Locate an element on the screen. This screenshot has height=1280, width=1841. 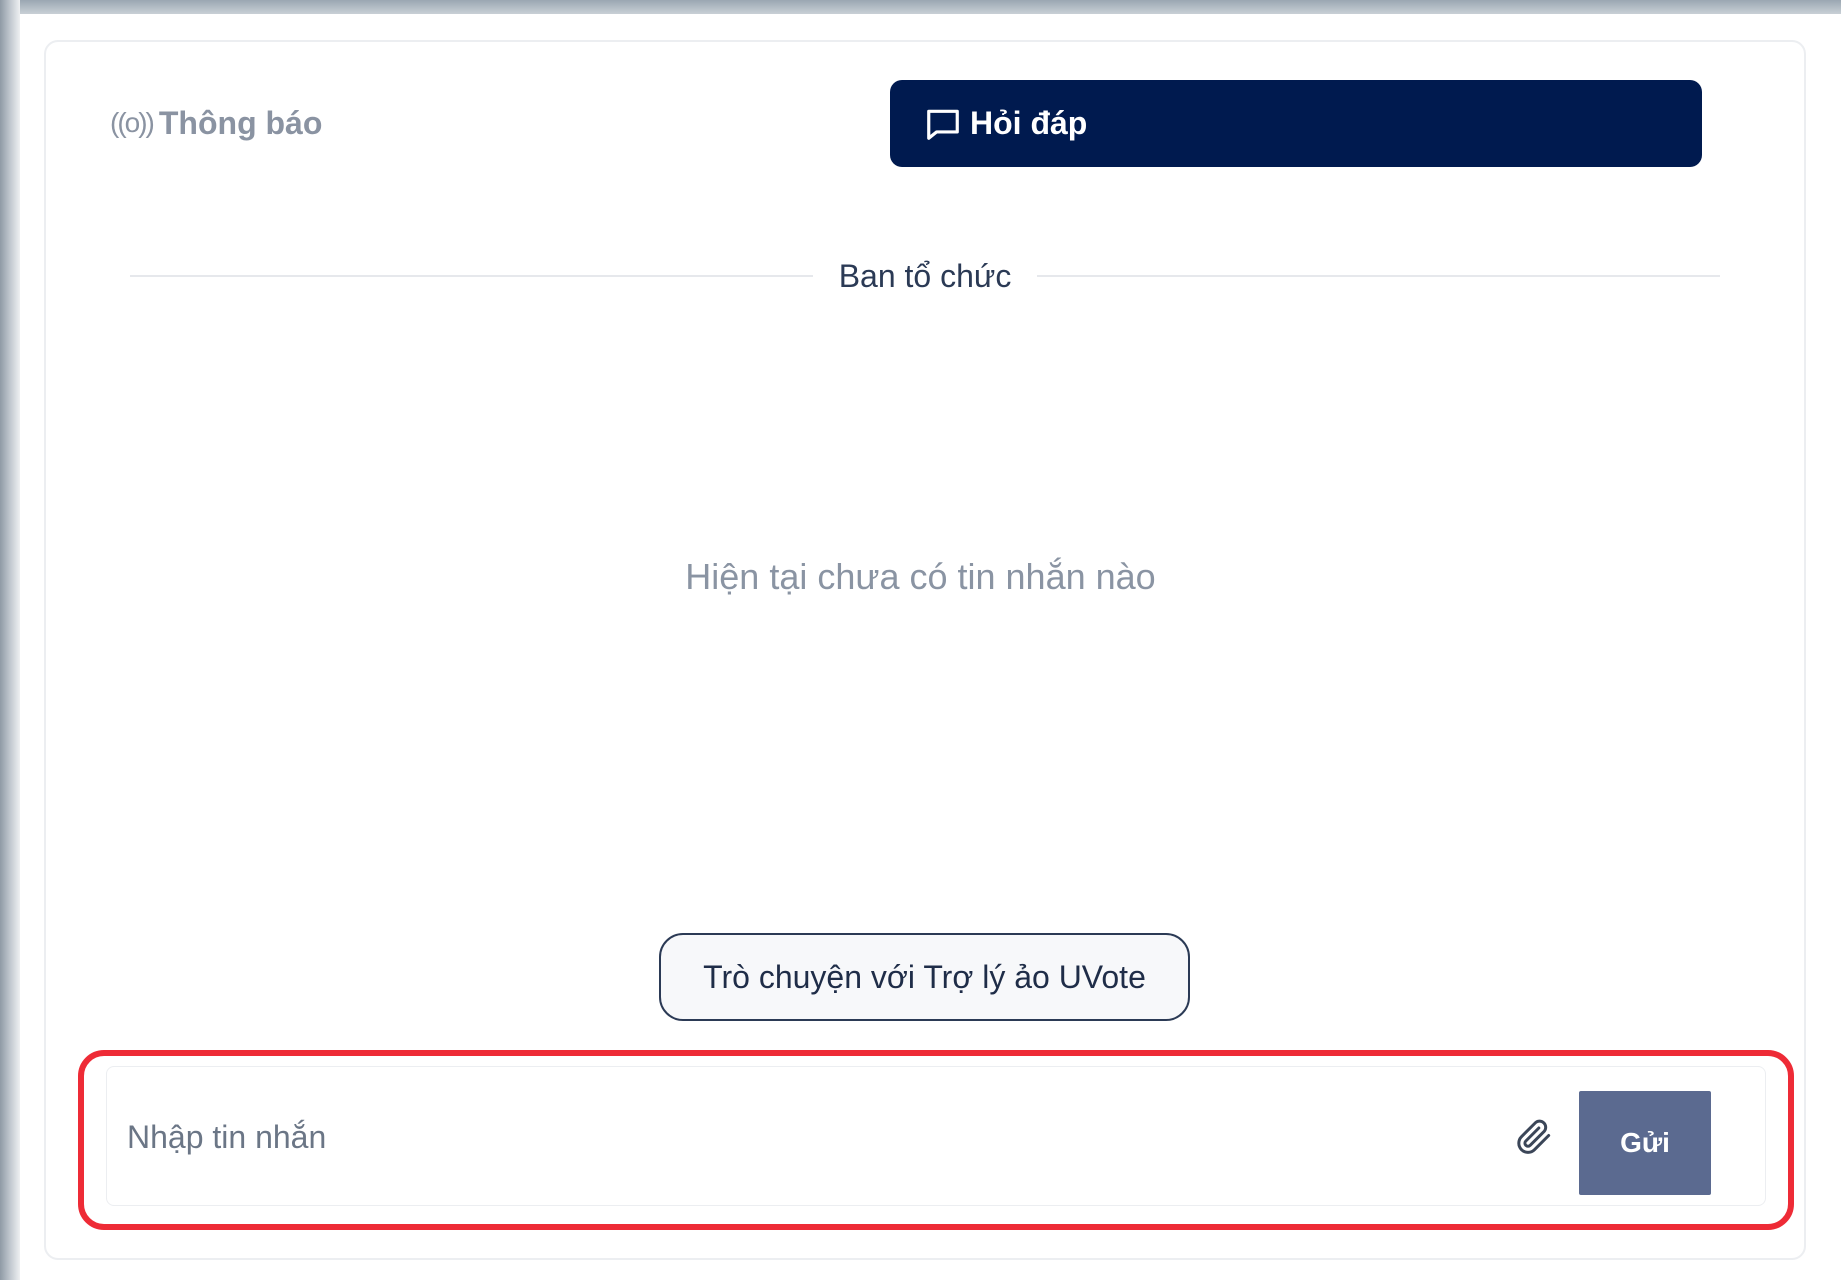
divider-label: Ban tổ chức is located at coordinates (925, 275).